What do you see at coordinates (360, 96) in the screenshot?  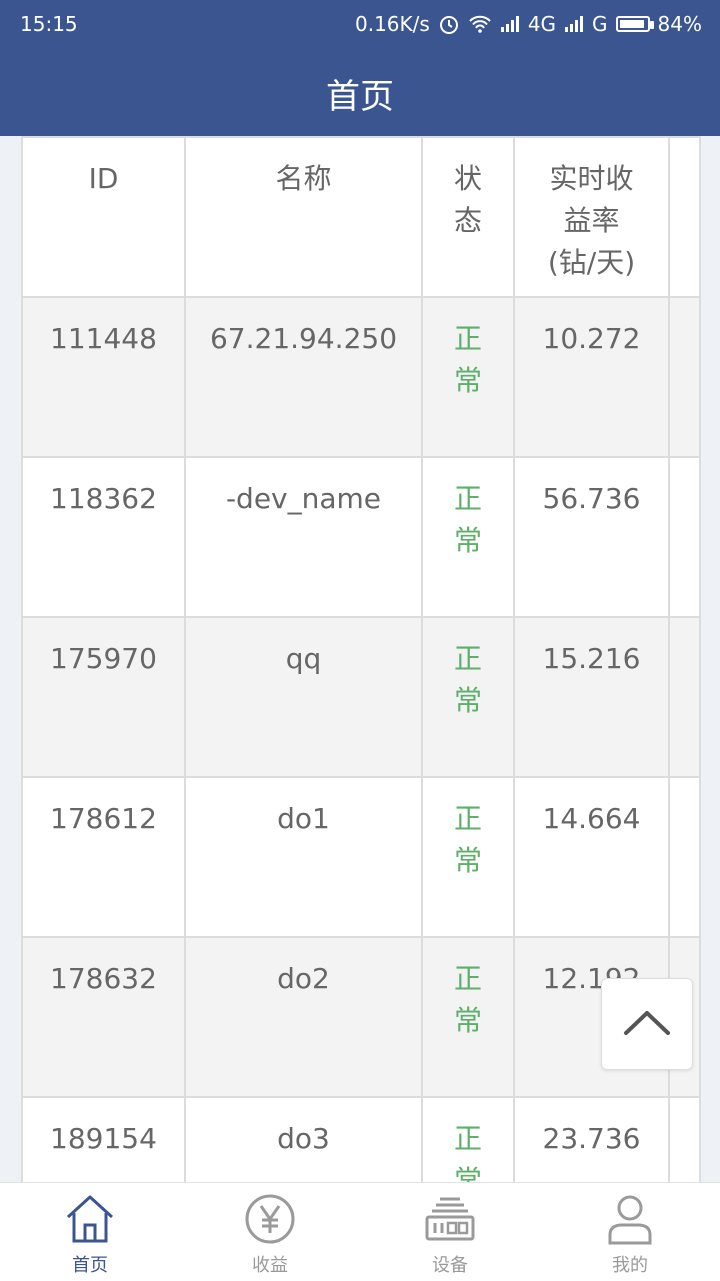 I see `page-title: 首页` at bounding box center [360, 96].